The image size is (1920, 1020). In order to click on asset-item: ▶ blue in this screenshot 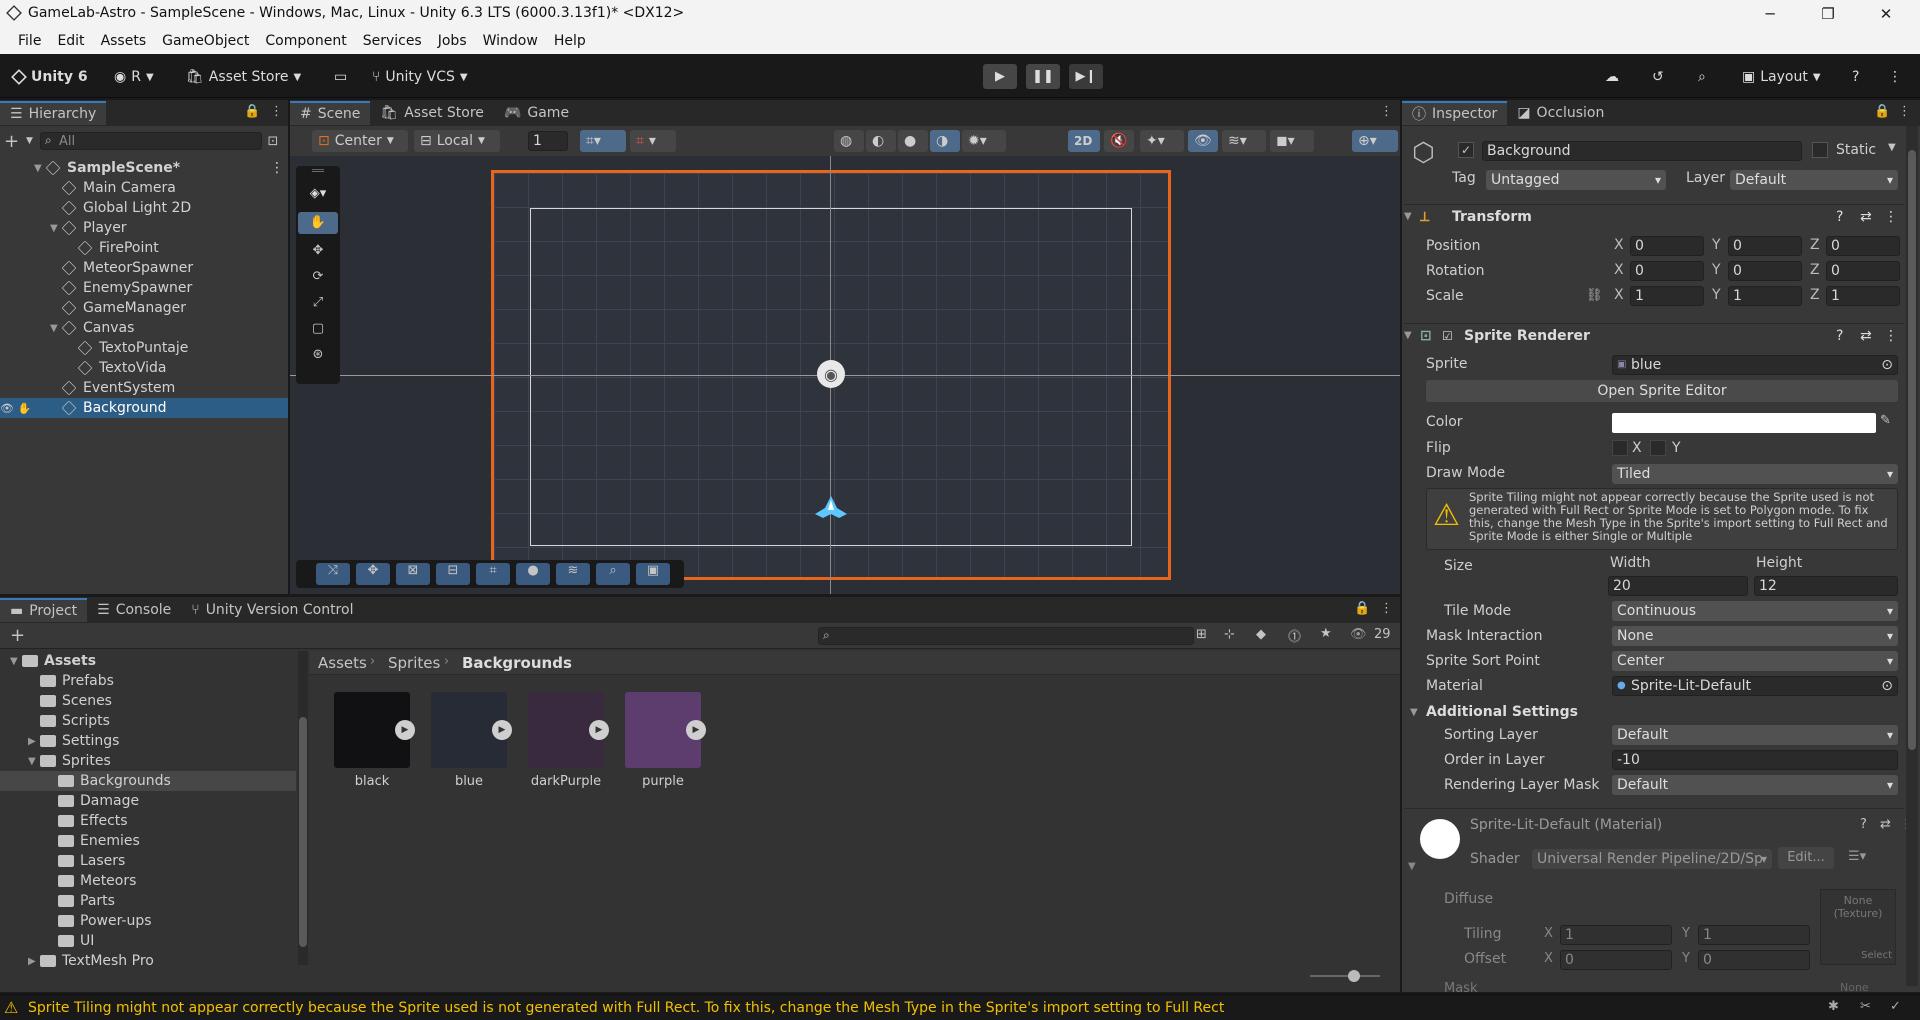, I will do `click(469, 740)`.